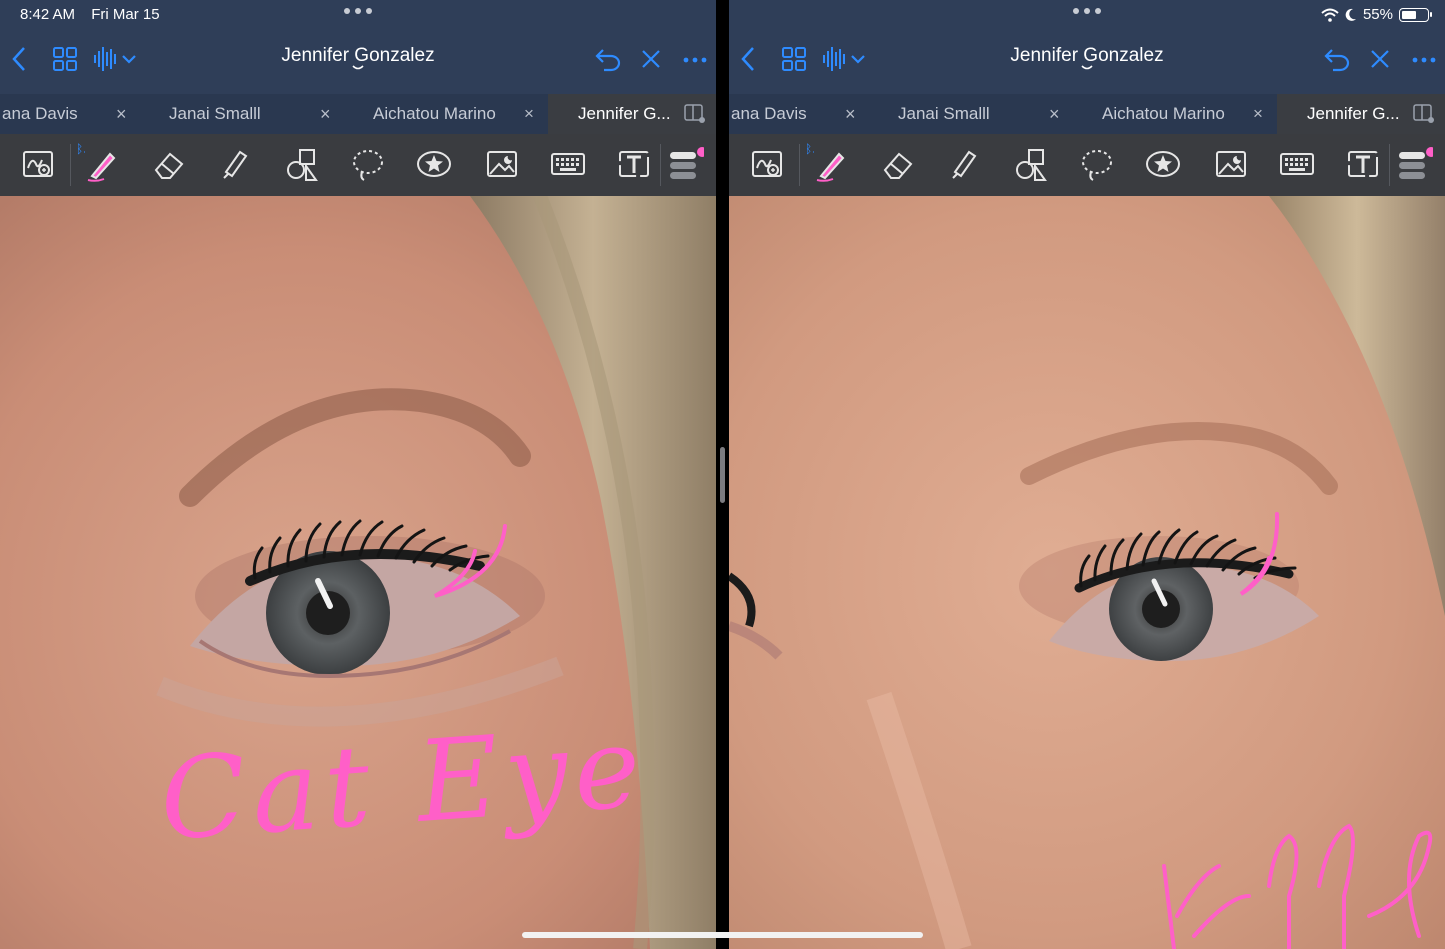 This screenshot has height=949, width=1445. Describe the element at coordinates (1415, 14) in the screenshot. I see `battery-icon` at that location.